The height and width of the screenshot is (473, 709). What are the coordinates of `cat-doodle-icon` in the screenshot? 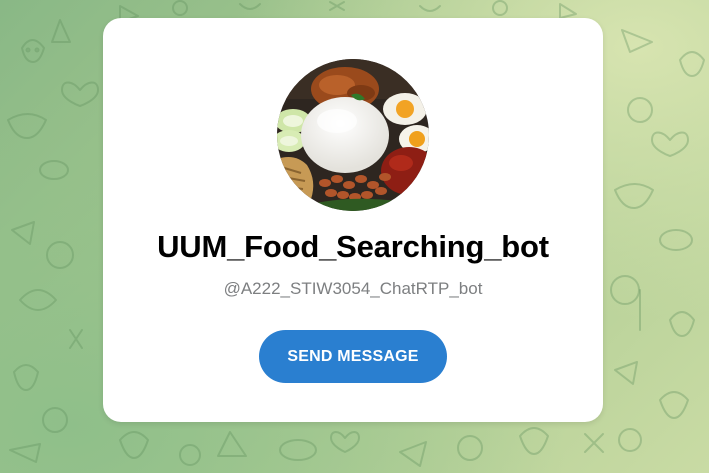 It's located at (33, 51).